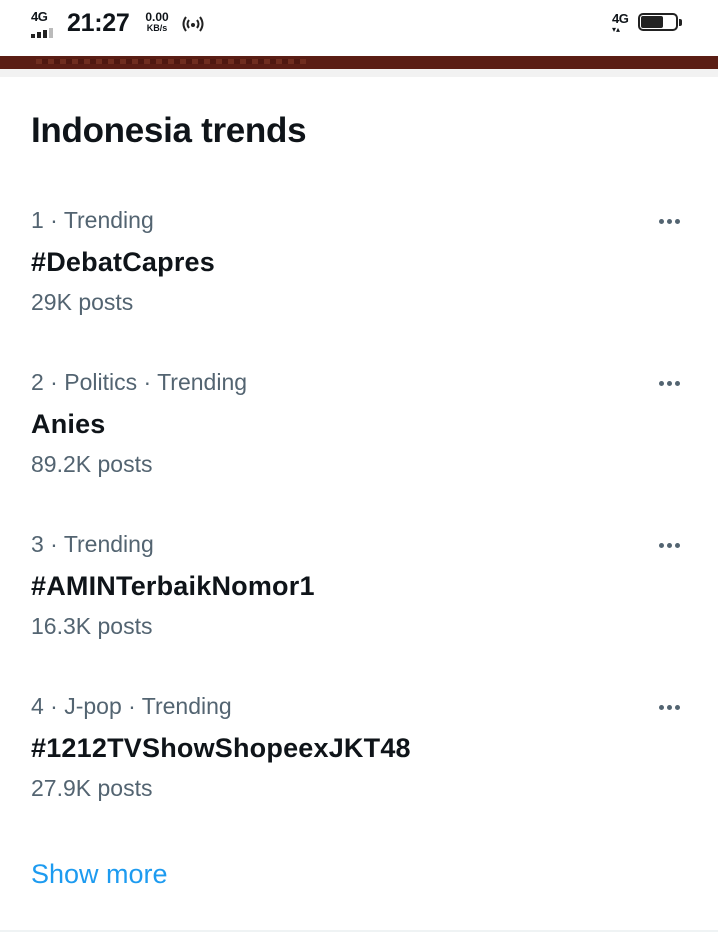 The width and height of the screenshot is (718, 944). Describe the element at coordinates (359, 62) in the screenshot. I see `header-image-strip` at that location.